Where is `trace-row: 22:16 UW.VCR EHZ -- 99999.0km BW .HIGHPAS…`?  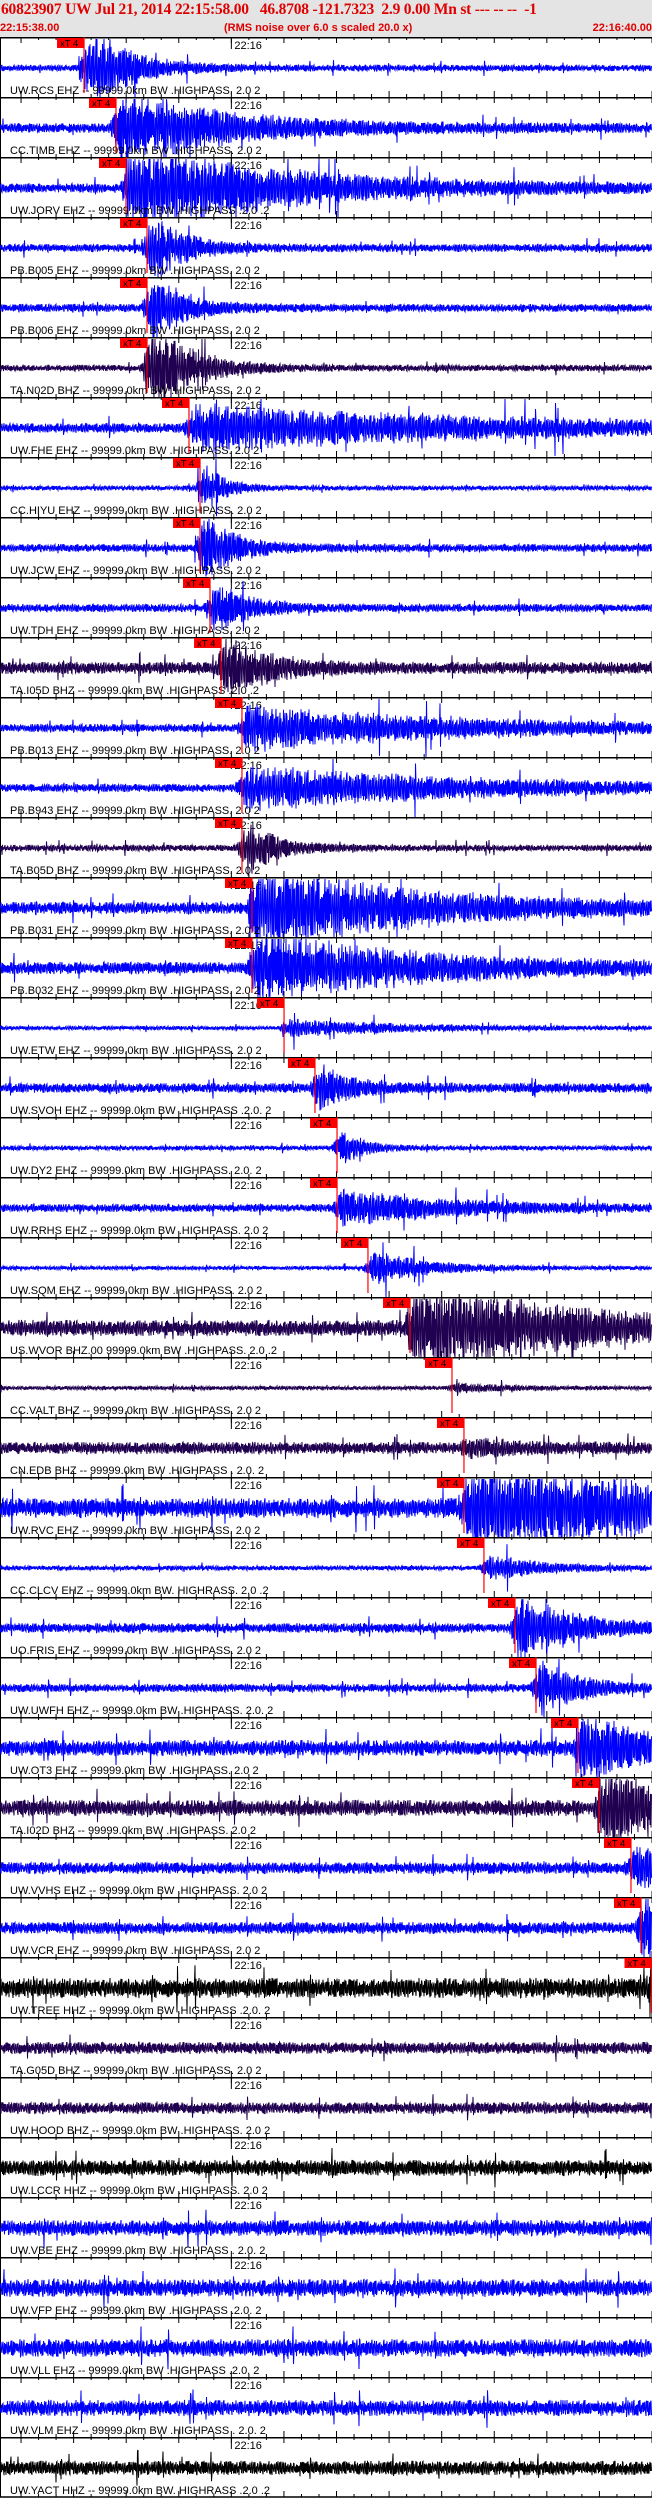
trace-row: 22:16 UW.VCR EHZ -- 99999.0km BW .HIGHPAS… is located at coordinates (326, 1927).